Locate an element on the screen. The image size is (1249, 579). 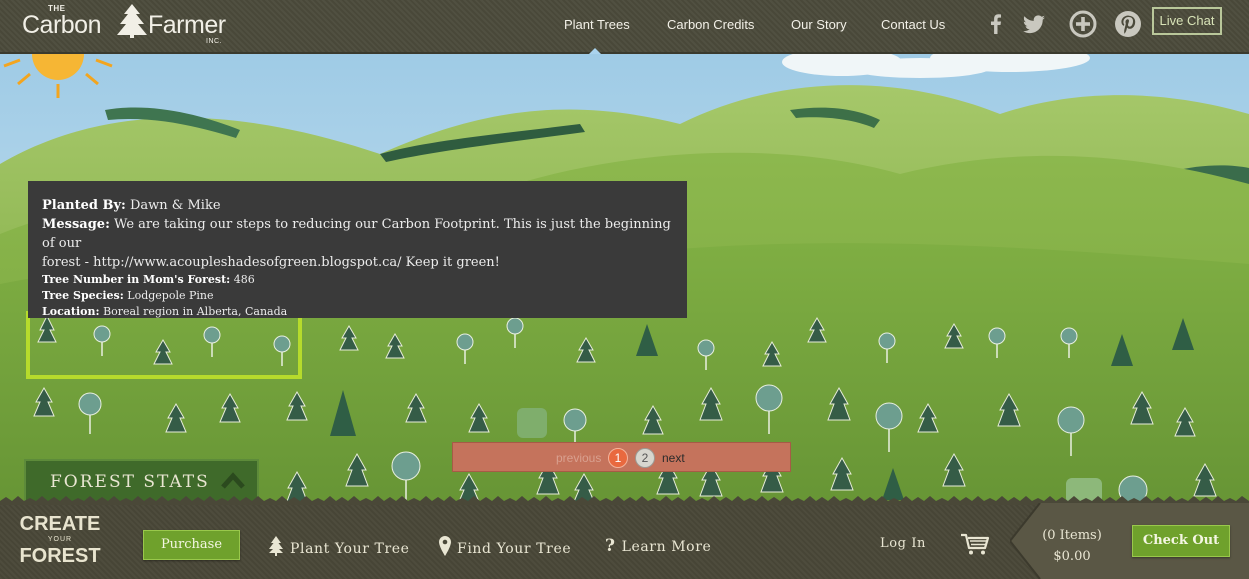
check-out-button: Check Out is located at coordinates (1181, 541).